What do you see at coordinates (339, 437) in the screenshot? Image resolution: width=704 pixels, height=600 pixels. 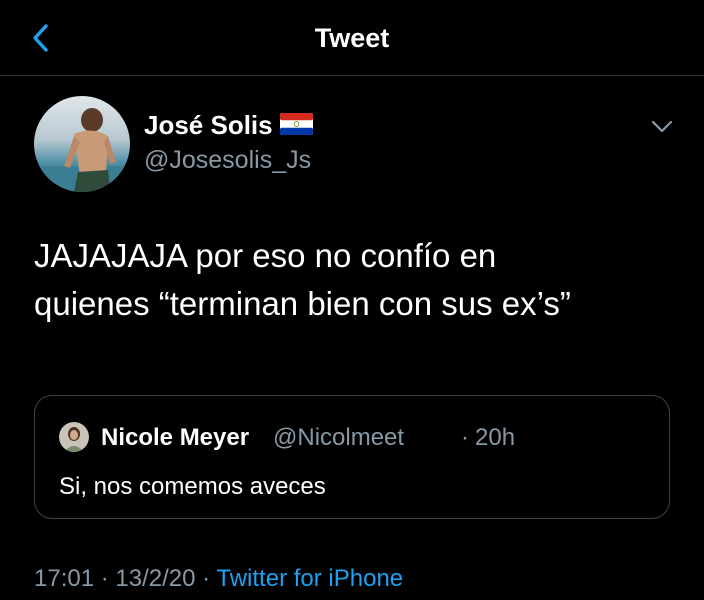 I see `quoted-author-handle: @Nicolmeet` at bounding box center [339, 437].